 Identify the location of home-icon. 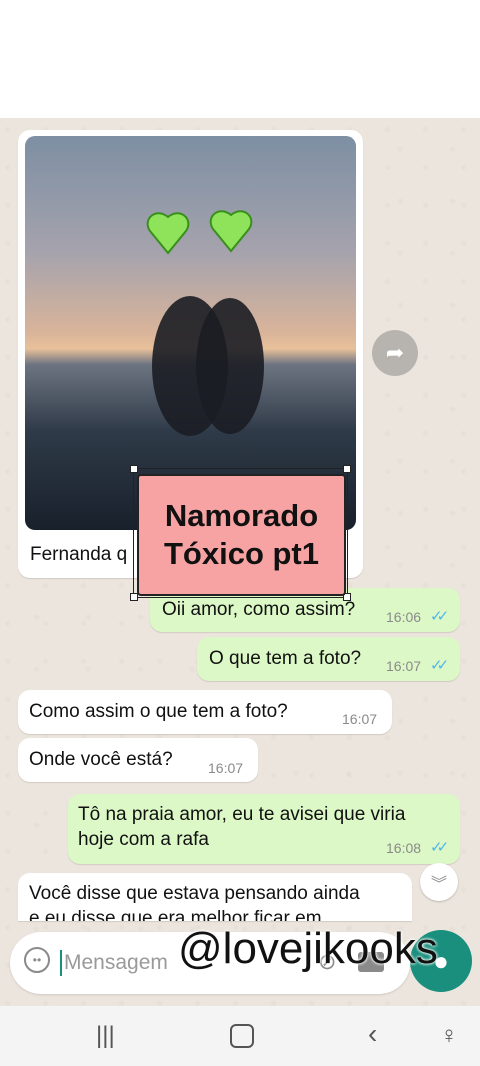
(242, 1036).